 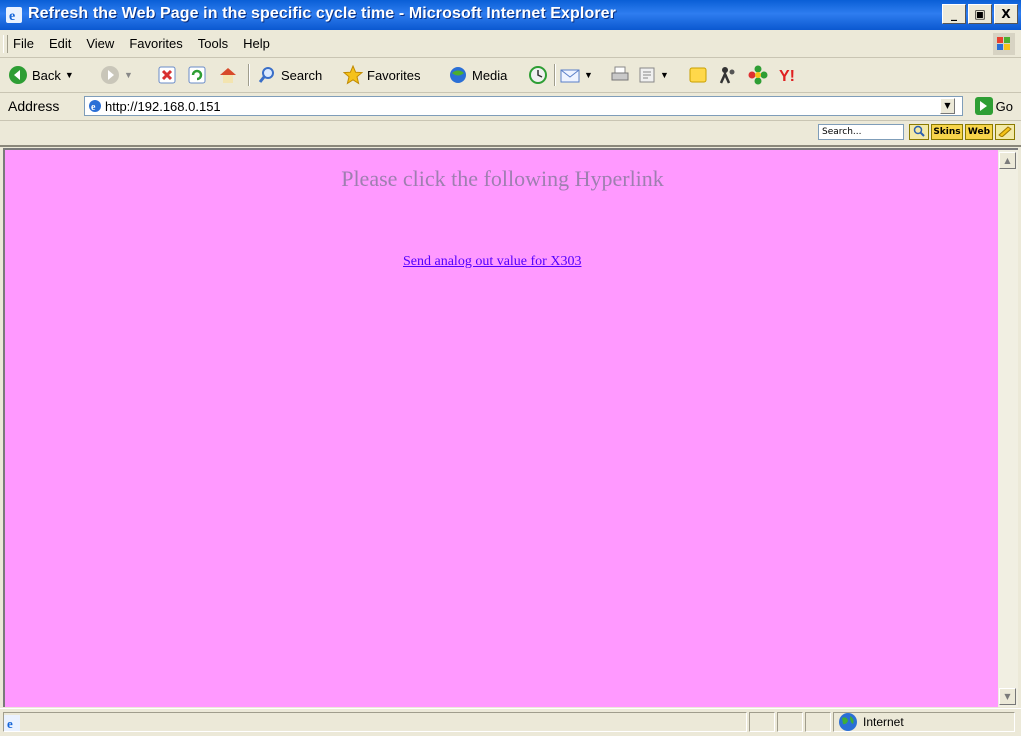 I want to click on web-button: Web, so click(x=979, y=132).